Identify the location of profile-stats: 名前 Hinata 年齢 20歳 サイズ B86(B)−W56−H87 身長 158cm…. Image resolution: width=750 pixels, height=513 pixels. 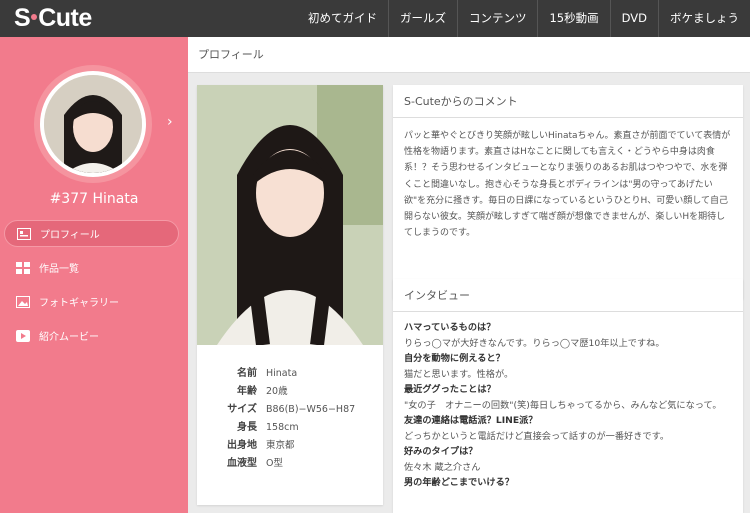
(290, 419).